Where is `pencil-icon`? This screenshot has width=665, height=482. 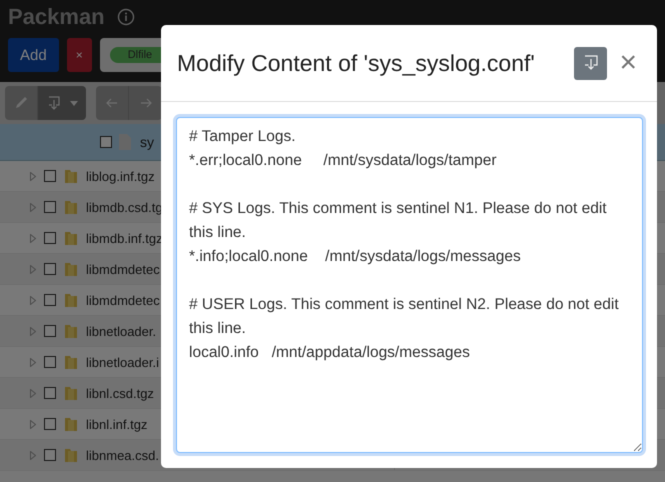 pencil-icon is located at coordinates (21, 103).